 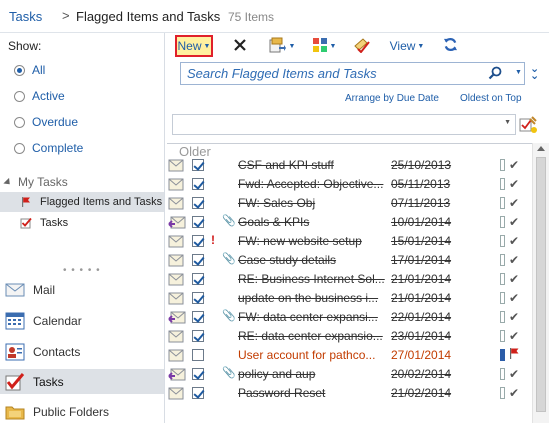 I want to click on task-row: RE: data center expansio... 23/01/2014 ✔, so click(x=348, y=336).